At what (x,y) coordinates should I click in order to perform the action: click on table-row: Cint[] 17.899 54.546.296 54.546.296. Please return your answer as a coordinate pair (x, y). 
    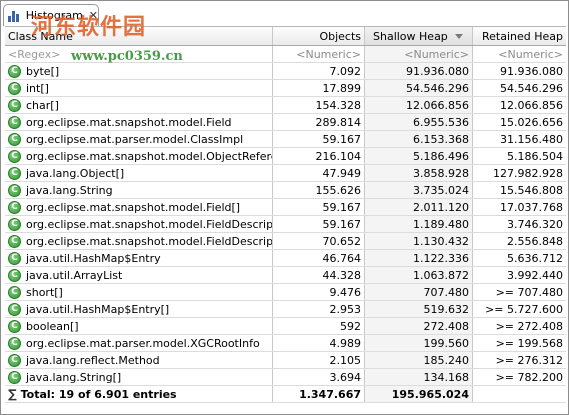
    Looking at the image, I should click on (285, 88).